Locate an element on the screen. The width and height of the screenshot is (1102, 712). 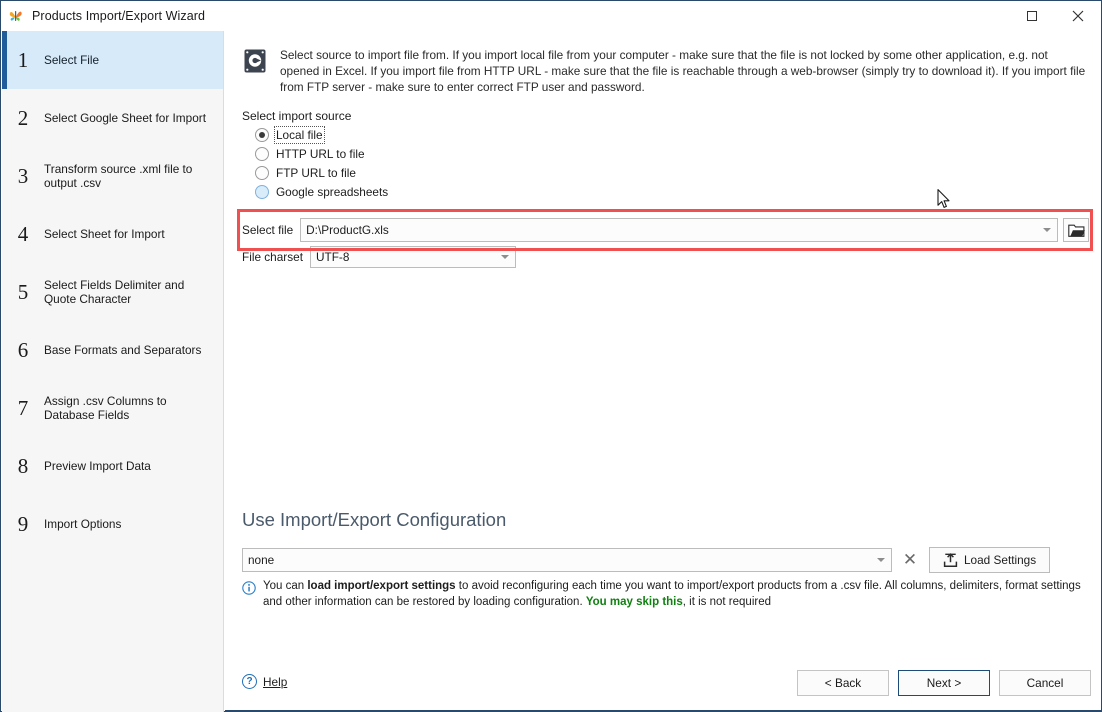
dialog-button-row: < Back Next > Cancel is located at coordinates (944, 683).